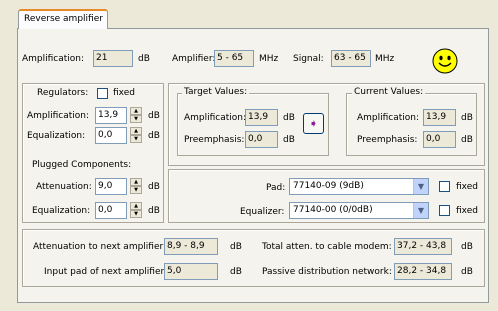 This screenshot has height=311, width=498. What do you see at coordinates (269, 59) in the screenshot?
I see `amplifier-unit: MHz` at bounding box center [269, 59].